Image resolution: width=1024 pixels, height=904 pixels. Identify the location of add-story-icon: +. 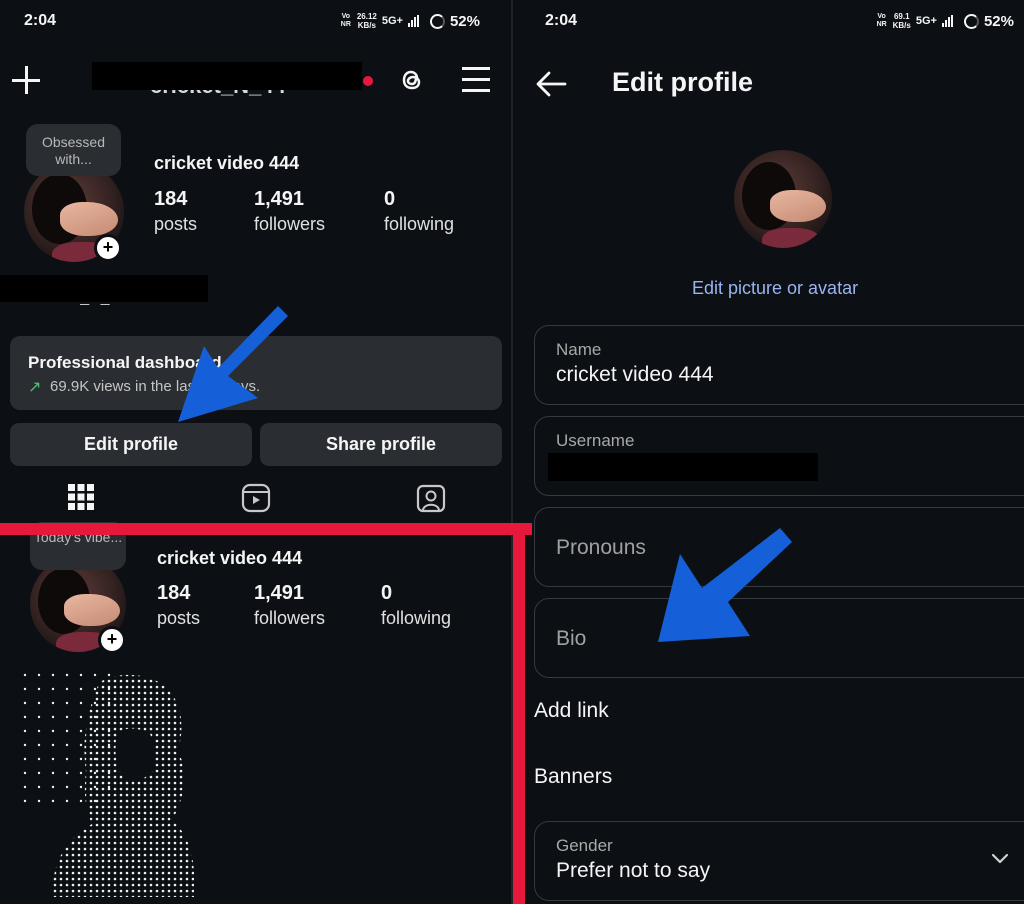
(108, 248).